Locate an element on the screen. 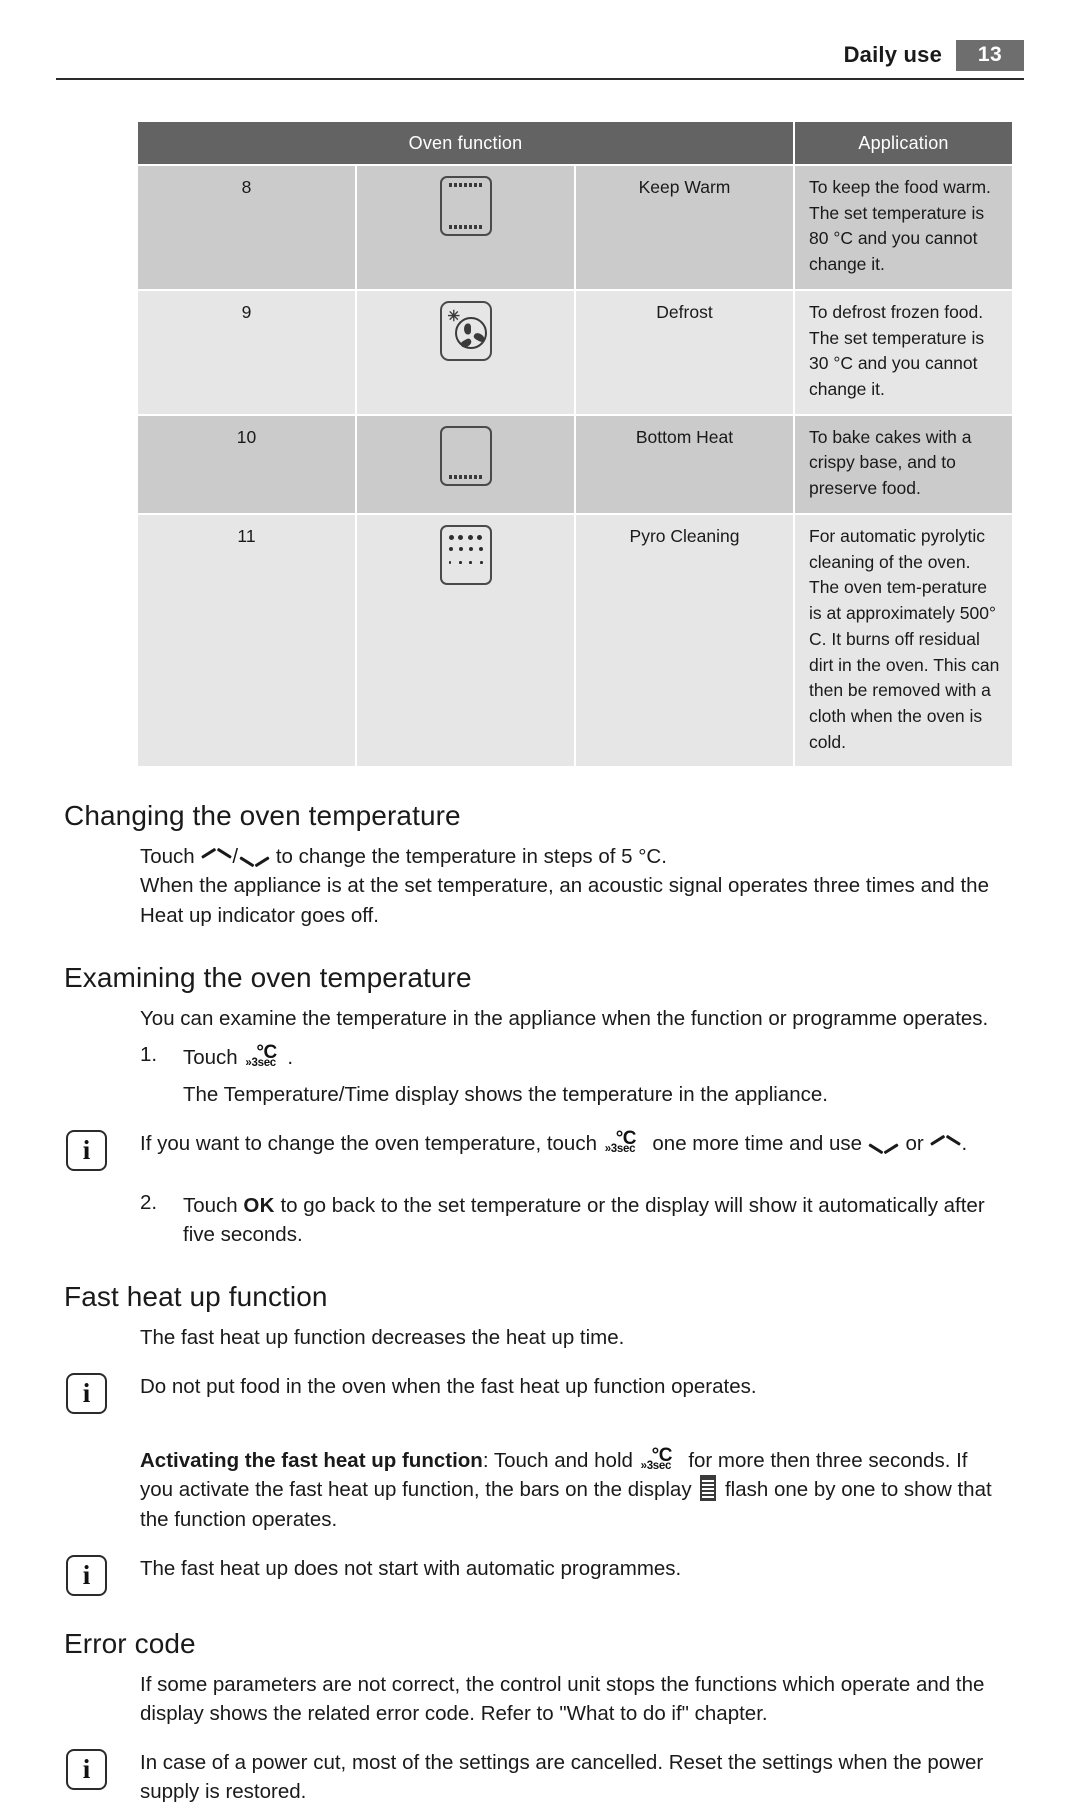  step1-trailing: . is located at coordinates (290, 1057).